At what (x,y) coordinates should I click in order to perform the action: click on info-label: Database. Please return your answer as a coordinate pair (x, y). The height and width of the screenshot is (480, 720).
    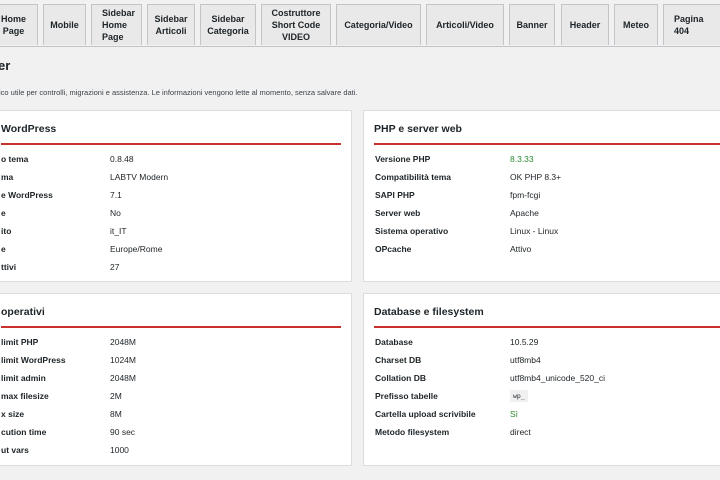
    Looking at the image, I should click on (394, 342).